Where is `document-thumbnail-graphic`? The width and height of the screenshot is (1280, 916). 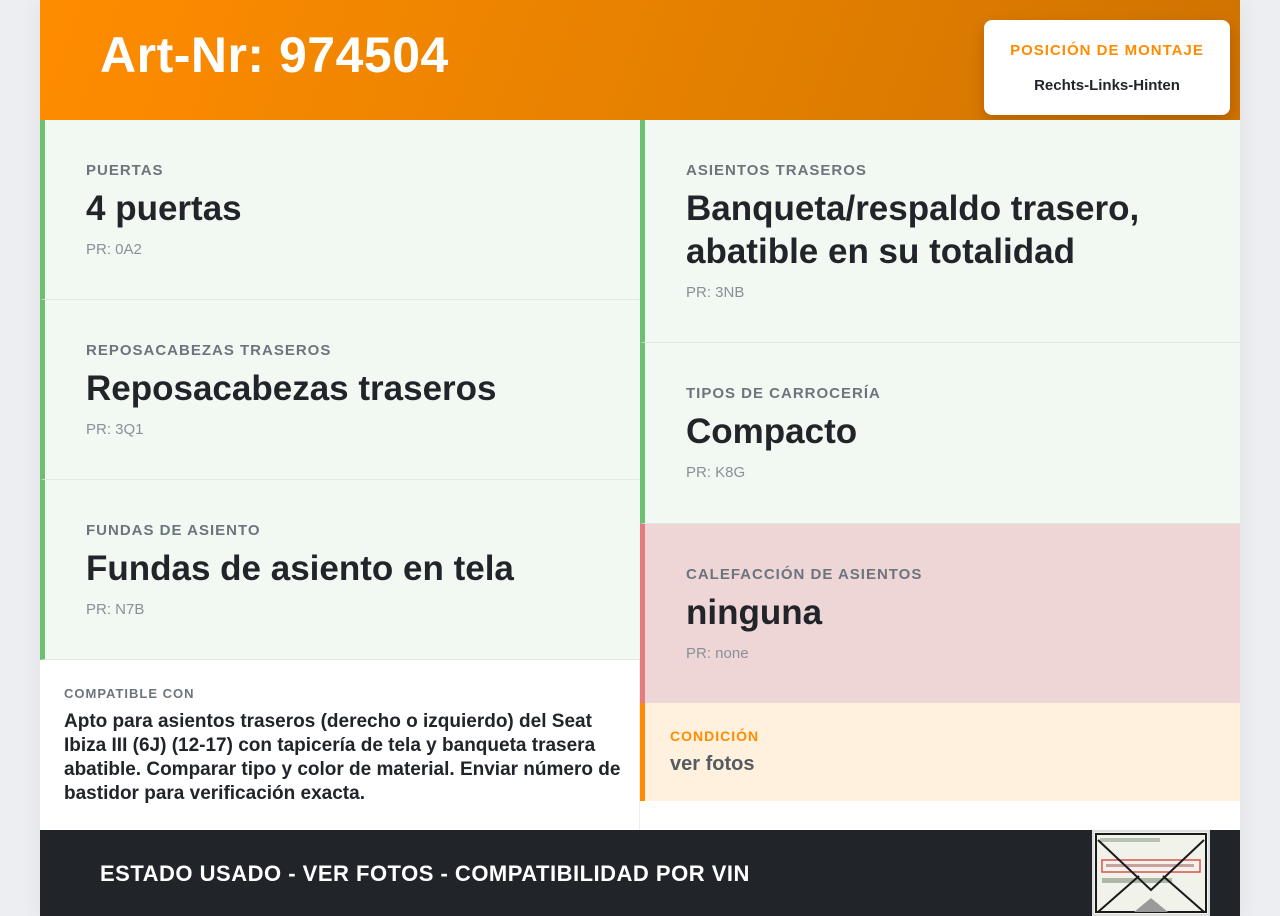 document-thumbnail-graphic is located at coordinates (1151, 873).